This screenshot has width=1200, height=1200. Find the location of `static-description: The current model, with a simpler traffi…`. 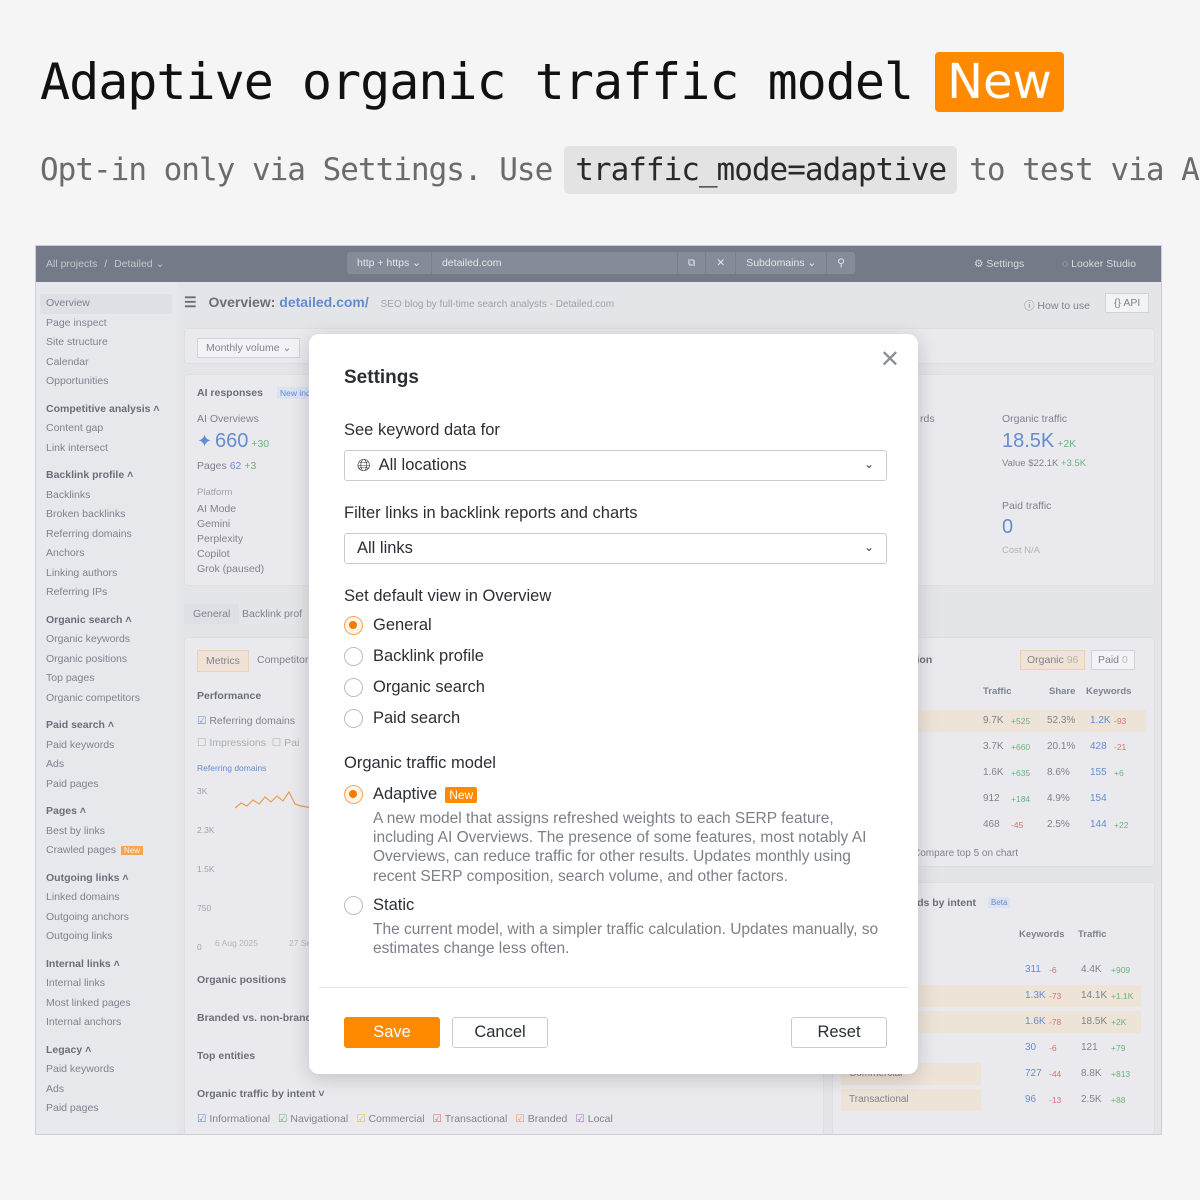

static-description: The current model, with a simpler traffi… is located at coordinates (626, 939).